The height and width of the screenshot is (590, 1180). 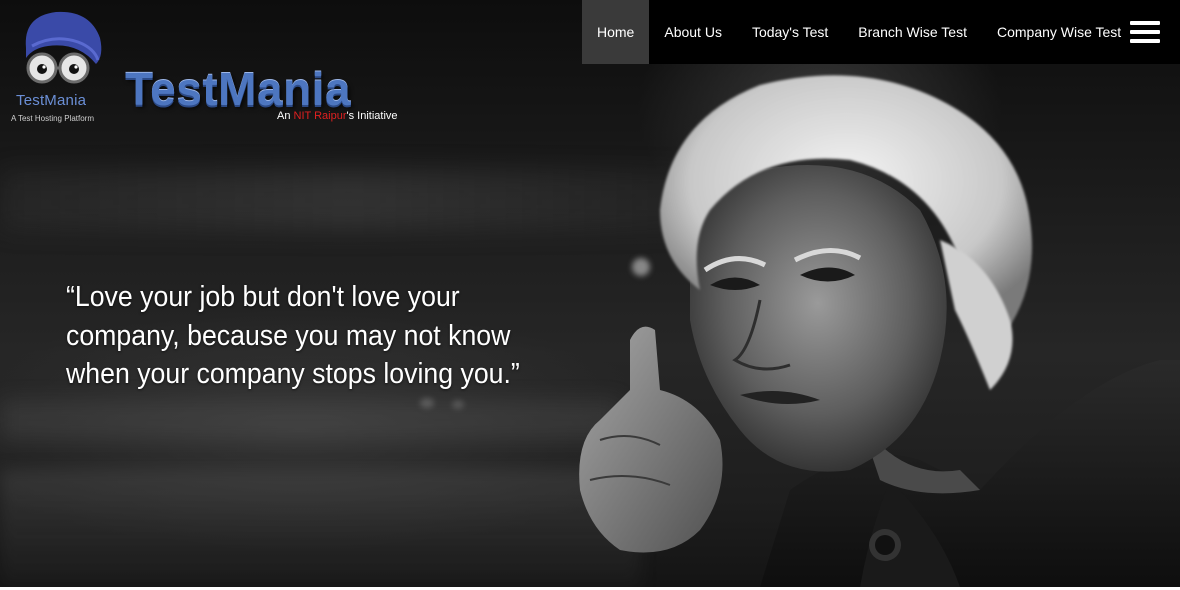 I want to click on logo-wordmark: TestMania, so click(x=51, y=100).